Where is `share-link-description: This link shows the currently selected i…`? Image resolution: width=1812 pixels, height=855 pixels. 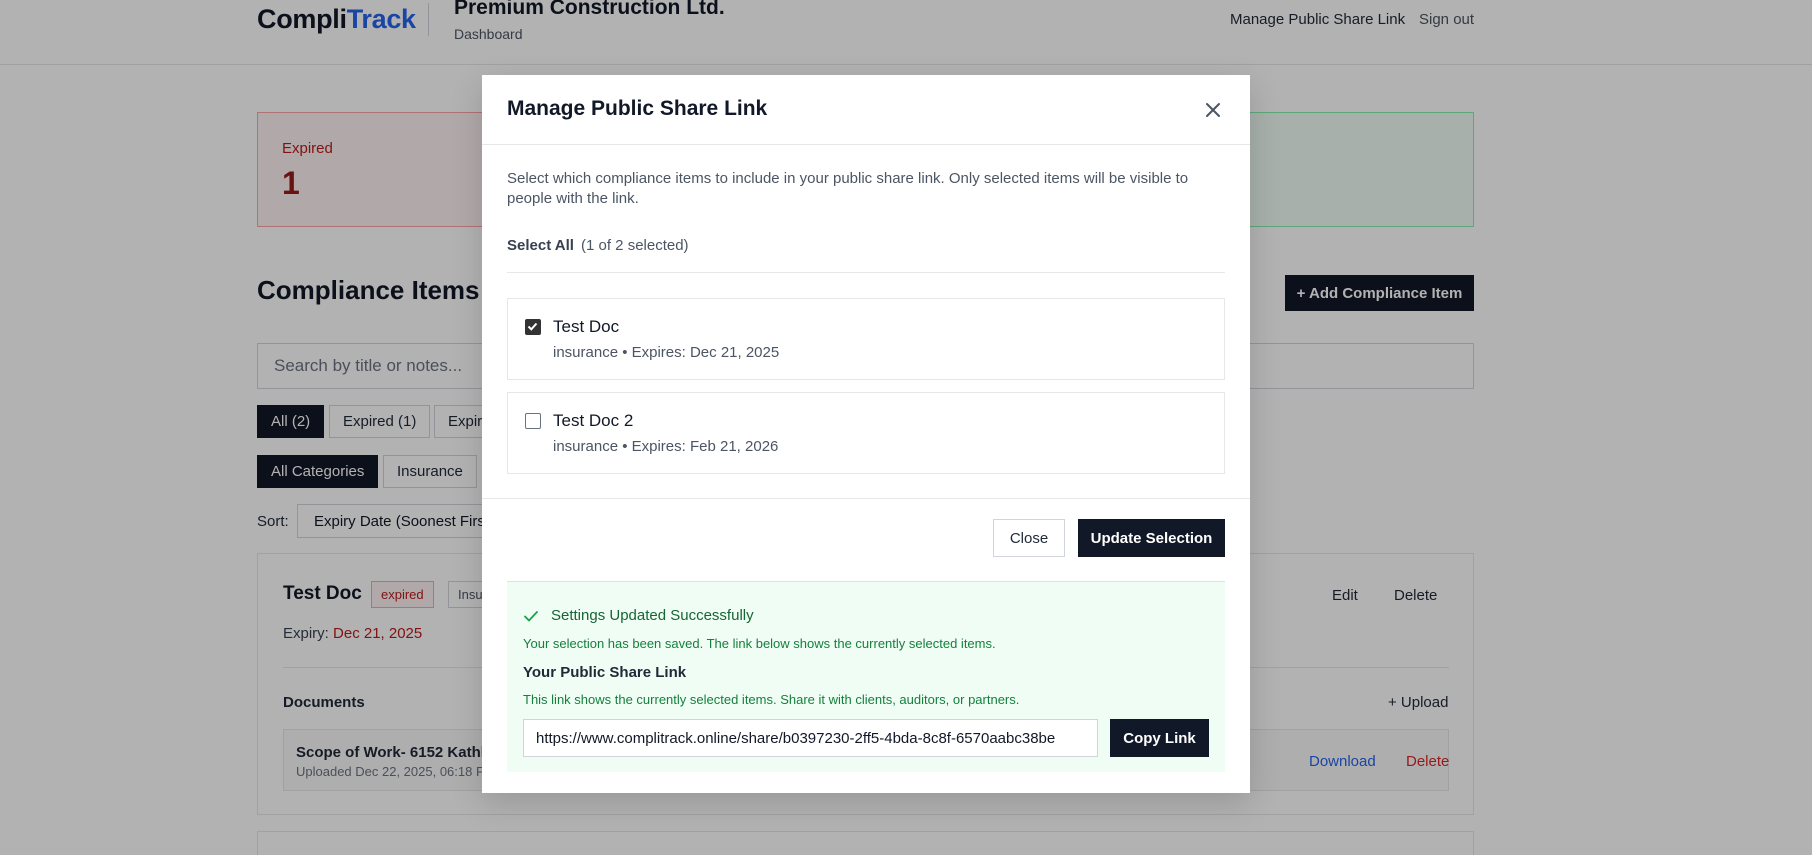 share-link-description: This link shows the currently selected i… is located at coordinates (771, 699).